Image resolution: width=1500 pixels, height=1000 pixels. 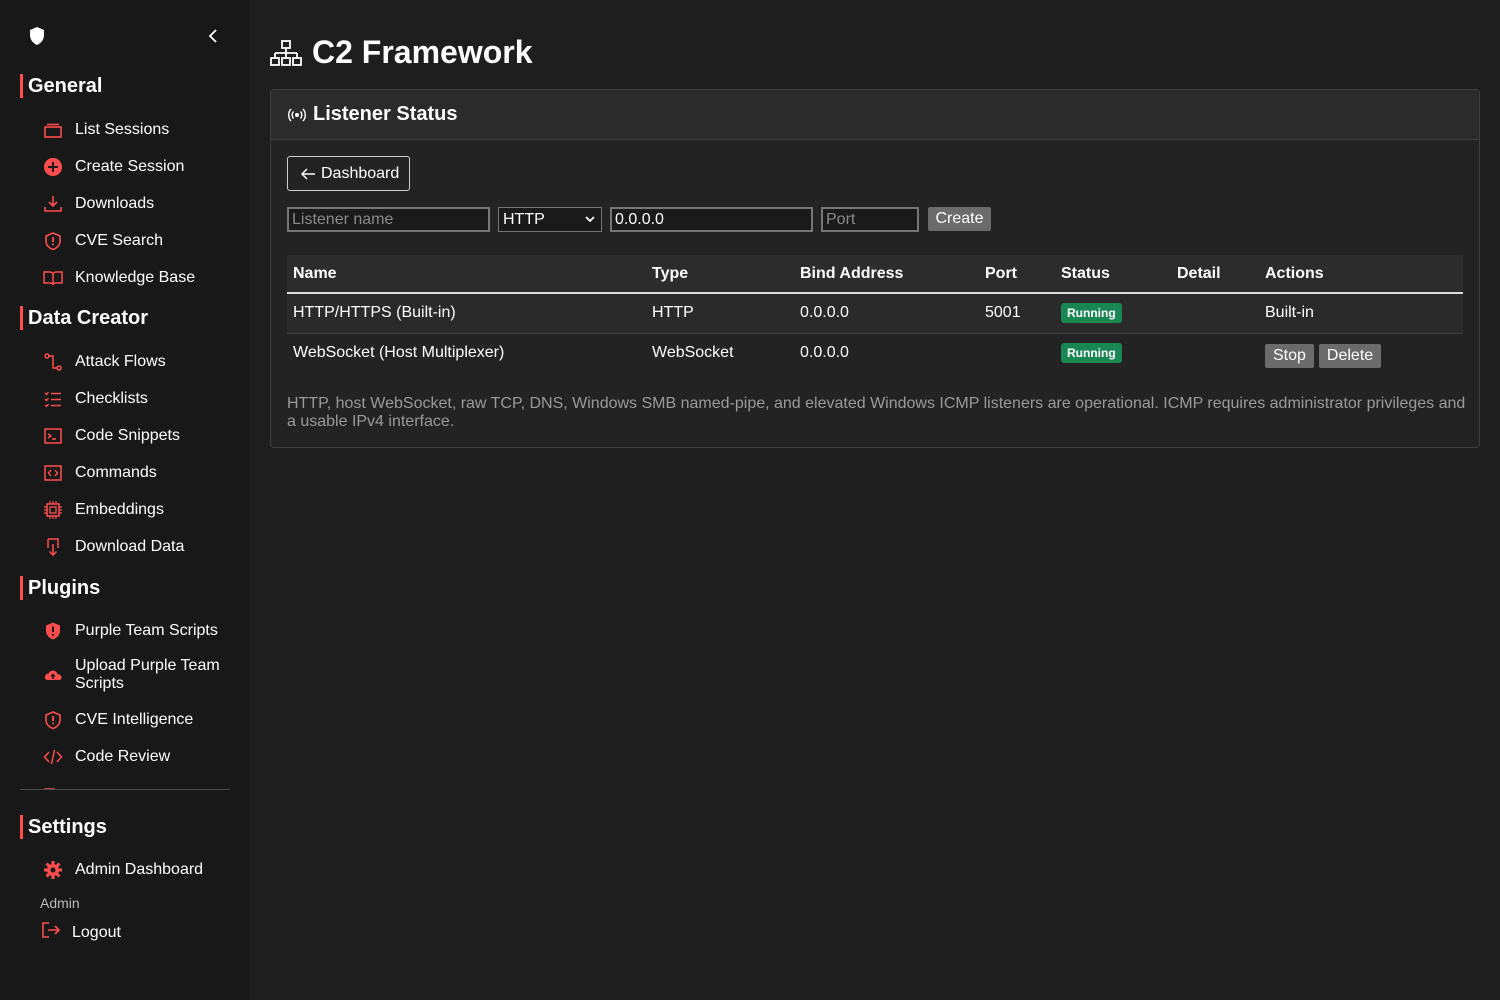 What do you see at coordinates (670, 273) in the screenshot?
I see `col-header-type: Type` at bounding box center [670, 273].